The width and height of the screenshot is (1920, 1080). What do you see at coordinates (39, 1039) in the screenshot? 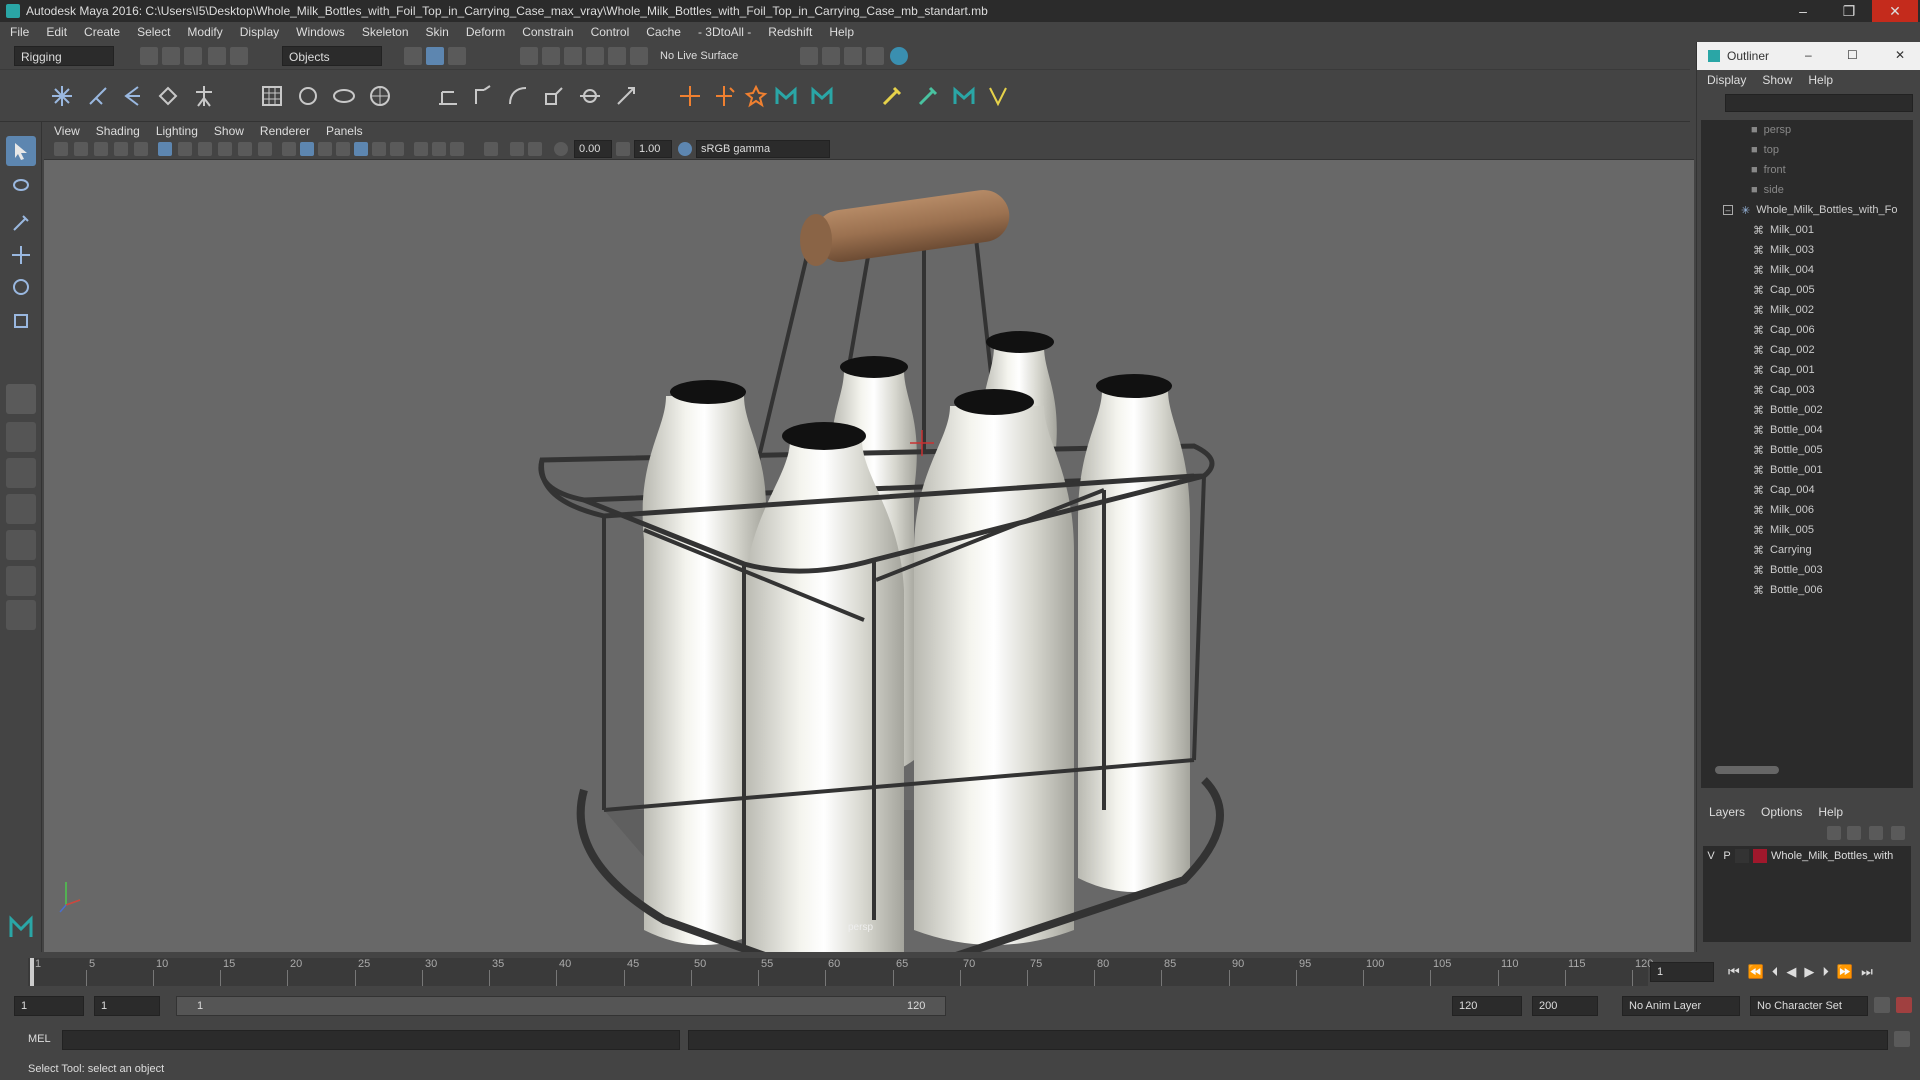
I see `mel-label: MEL` at bounding box center [39, 1039].